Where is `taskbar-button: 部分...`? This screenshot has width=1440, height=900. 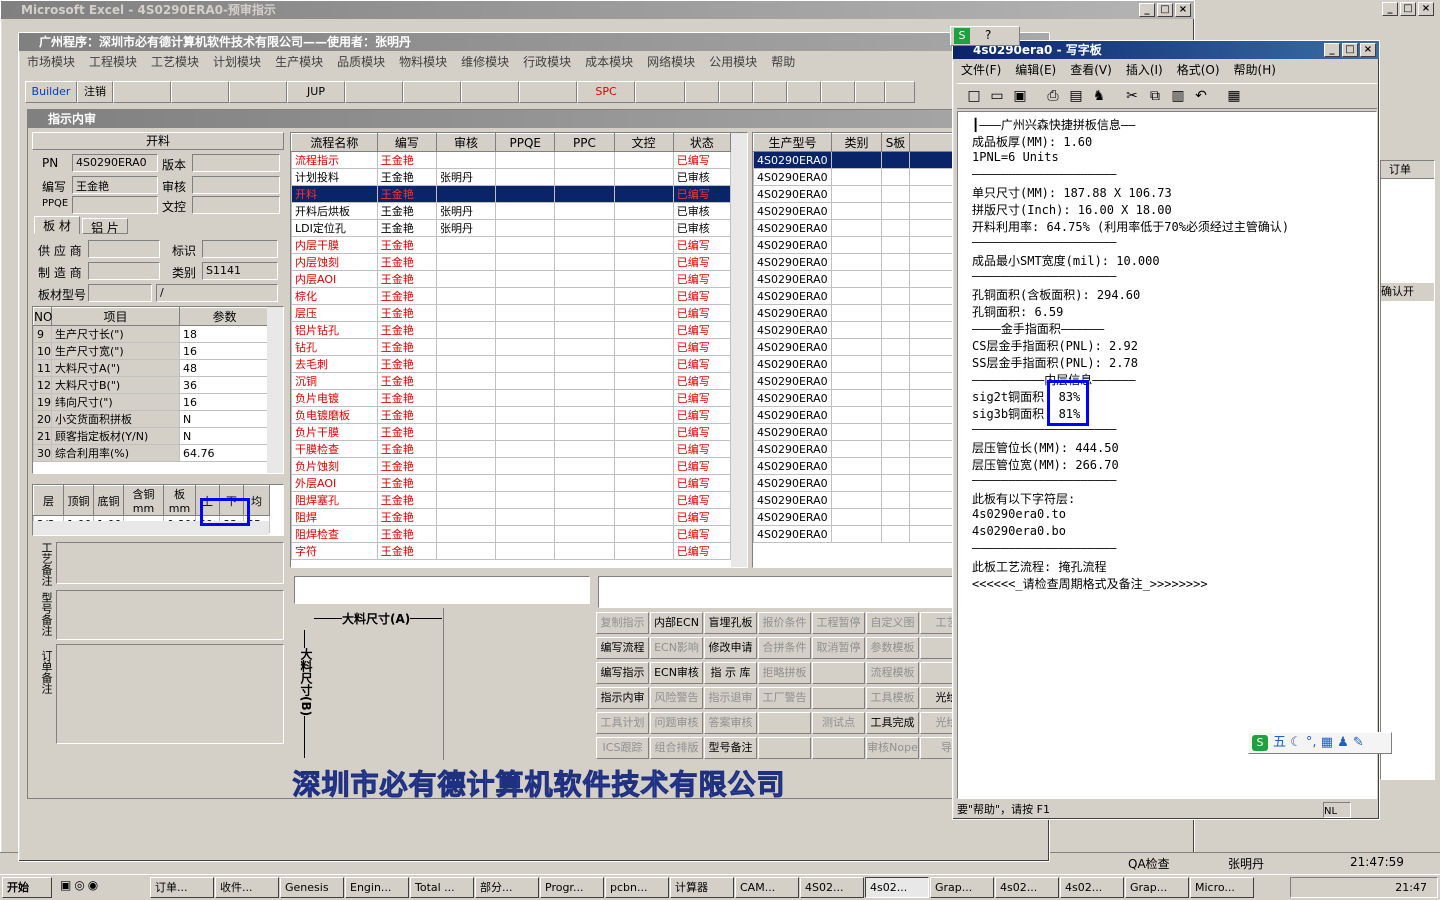
taskbar-button: 部分... is located at coordinates (507, 887).